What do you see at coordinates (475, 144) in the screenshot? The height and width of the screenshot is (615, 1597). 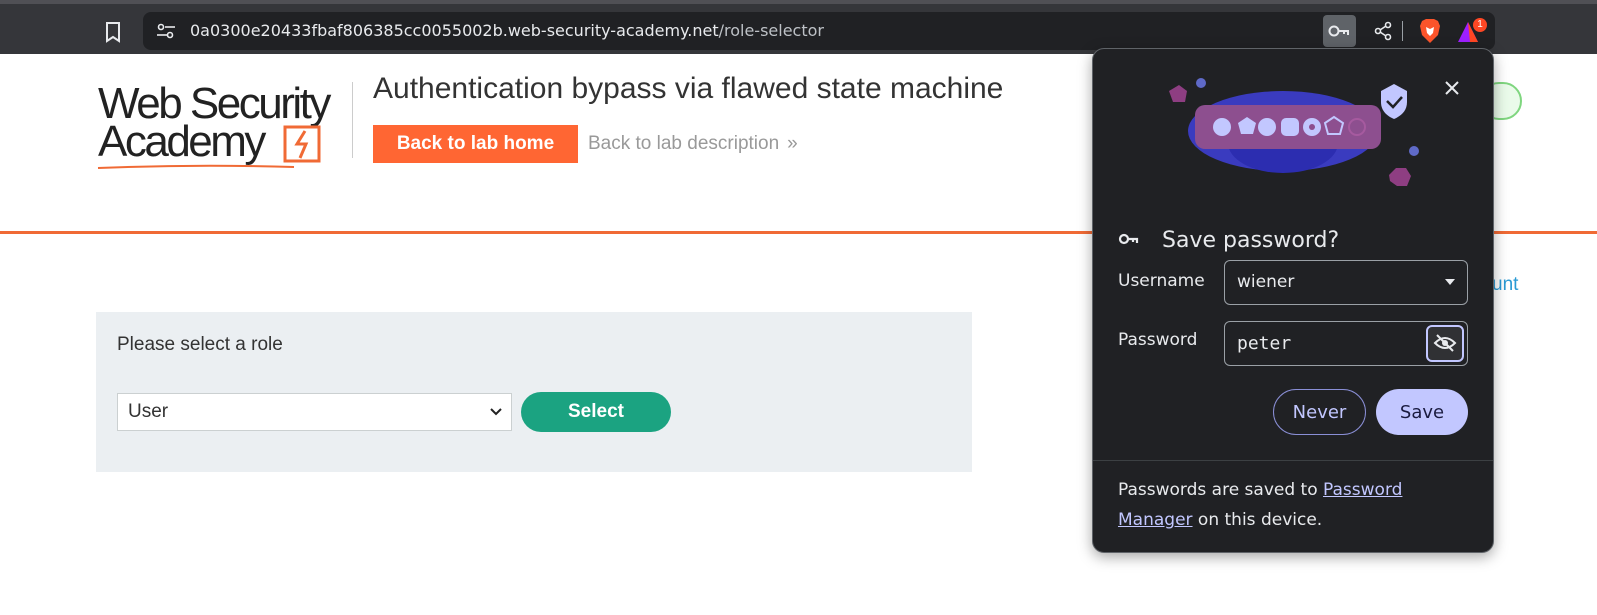 I see `back-to-lab-home-button: Back to lab home` at bounding box center [475, 144].